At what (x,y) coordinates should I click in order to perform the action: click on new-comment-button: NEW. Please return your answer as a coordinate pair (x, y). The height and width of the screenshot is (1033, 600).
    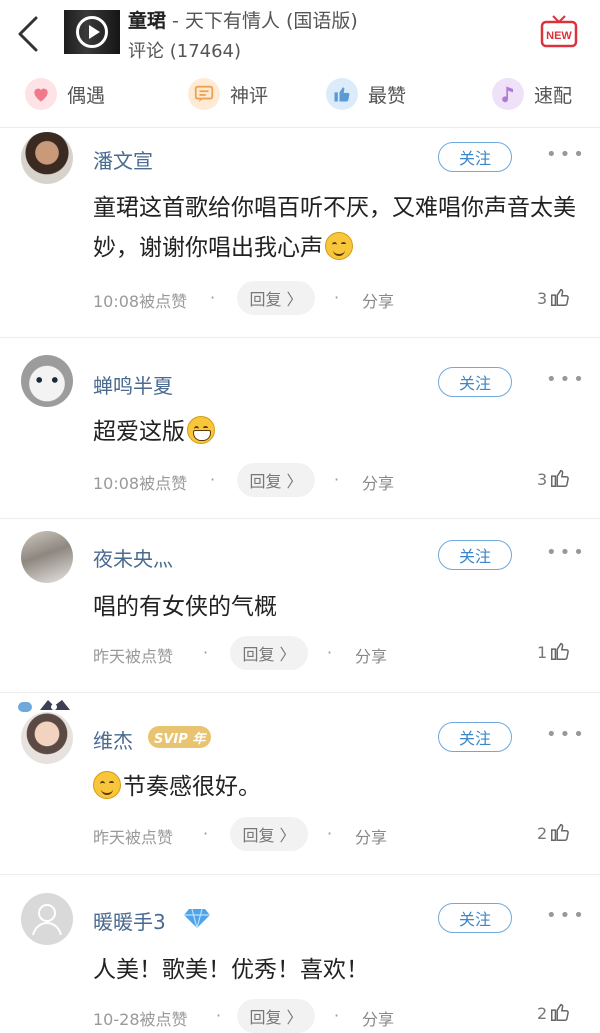
    Looking at the image, I should click on (559, 32).